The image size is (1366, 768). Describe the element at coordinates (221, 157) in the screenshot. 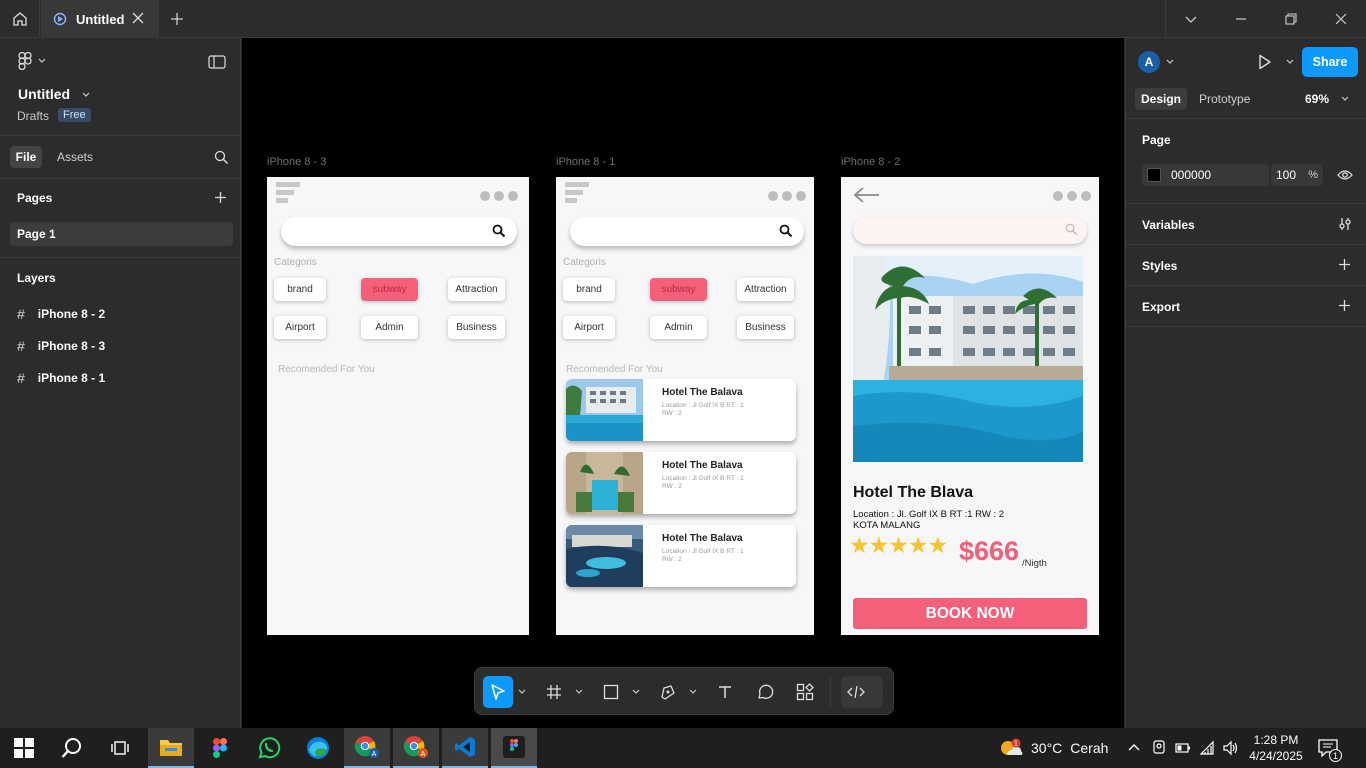

I see `search-icon` at that location.